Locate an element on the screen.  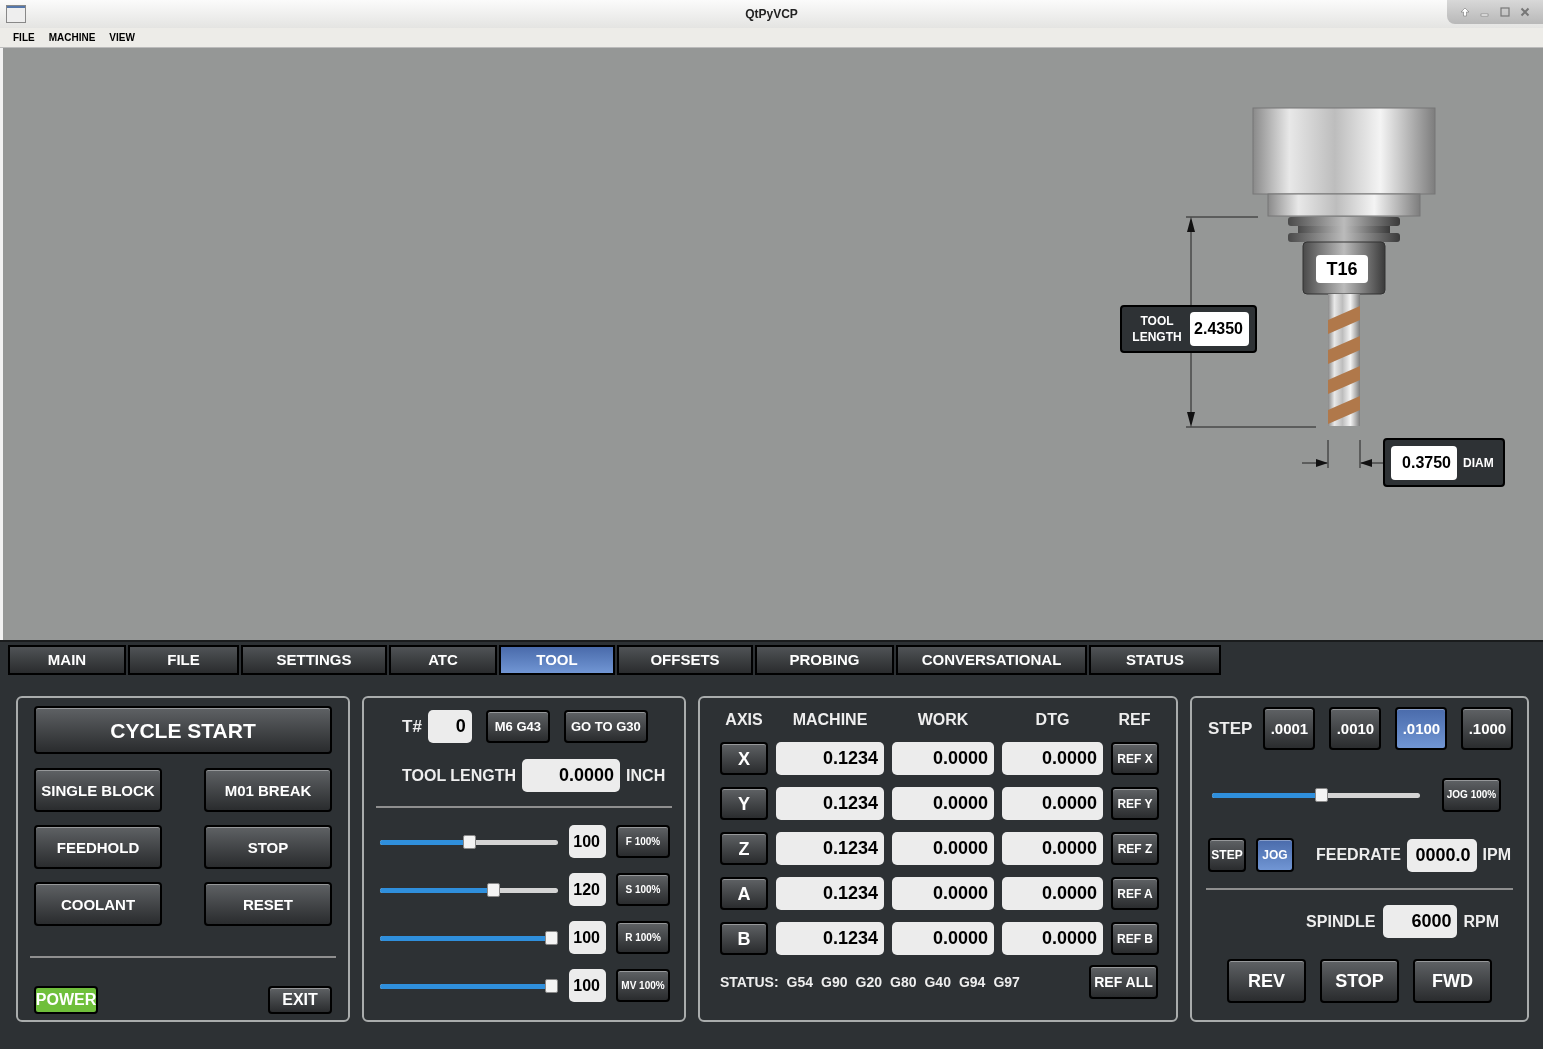
control-button: SINGLE BLOCK is located at coordinates (98, 790).